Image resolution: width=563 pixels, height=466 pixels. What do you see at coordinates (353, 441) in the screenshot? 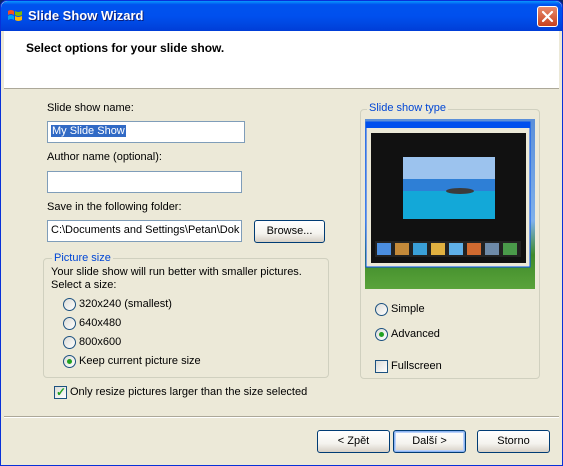
I see `back-button: < Zpět` at bounding box center [353, 441].